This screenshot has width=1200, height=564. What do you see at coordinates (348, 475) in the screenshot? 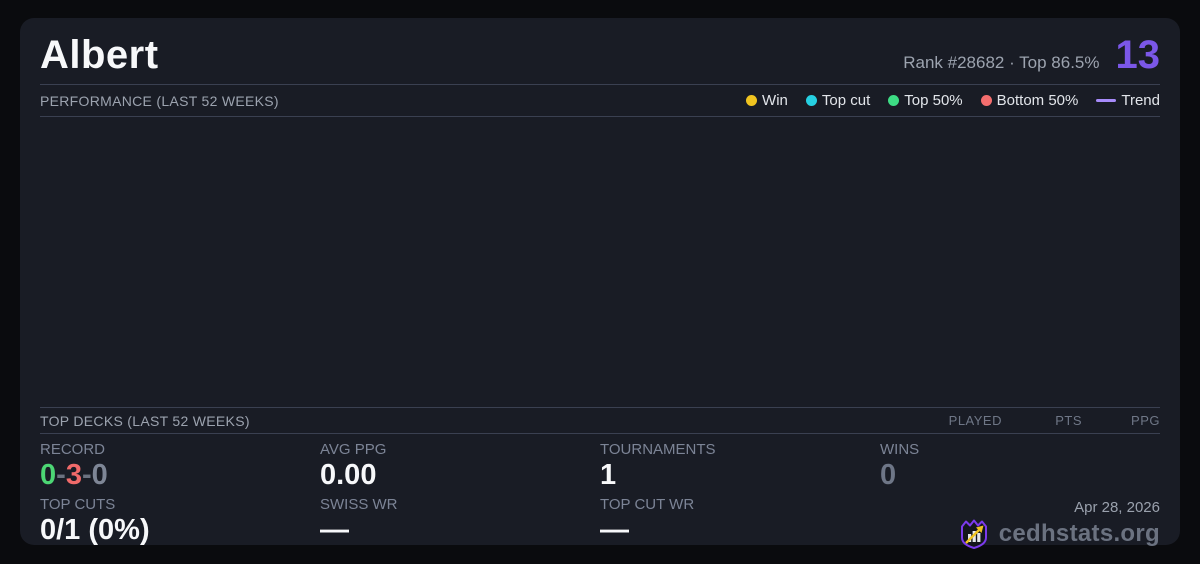
I see `avg-ppg-value: 0.00` at bounding box center [348, 475].